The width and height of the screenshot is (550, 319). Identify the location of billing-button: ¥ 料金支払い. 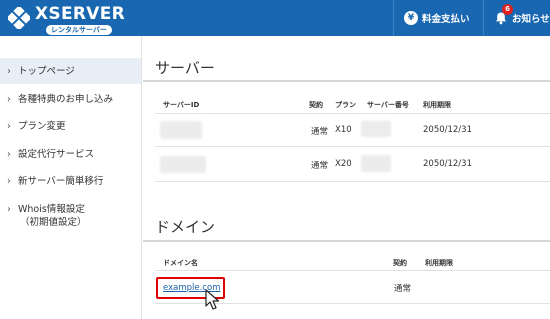
(437, 18).